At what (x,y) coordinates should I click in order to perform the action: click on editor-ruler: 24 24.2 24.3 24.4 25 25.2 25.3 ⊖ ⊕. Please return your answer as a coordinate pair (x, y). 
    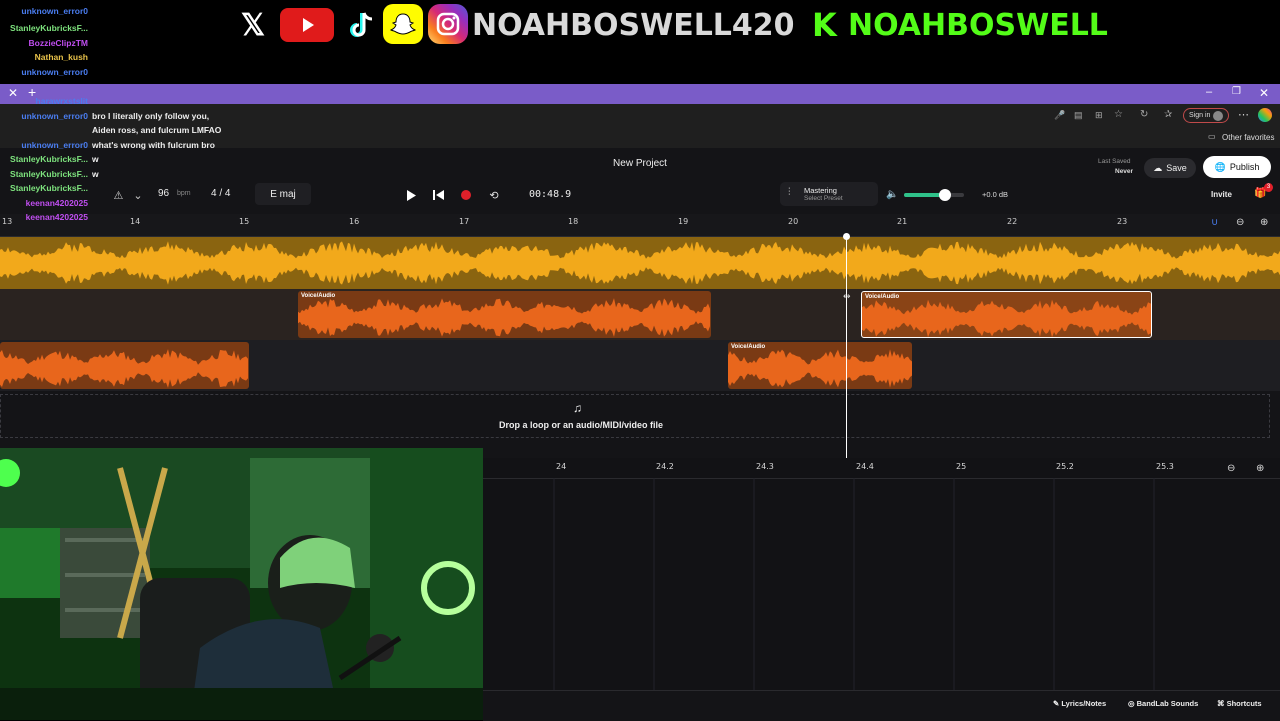
    Looking at the image, I should click on (881, 468).